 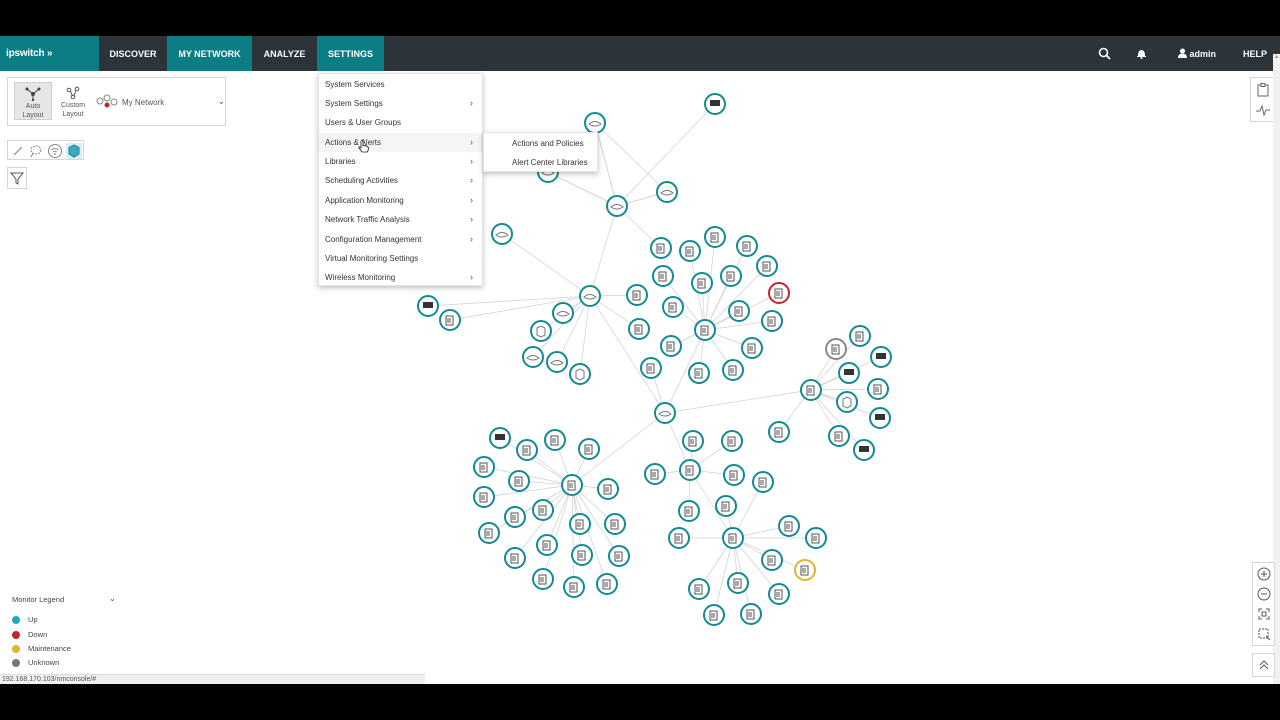 What do you see at coordinates (73, 101) in the screenshot?
I see `custom-layout-button: Custom Layout` at bounding box center [73, 101].